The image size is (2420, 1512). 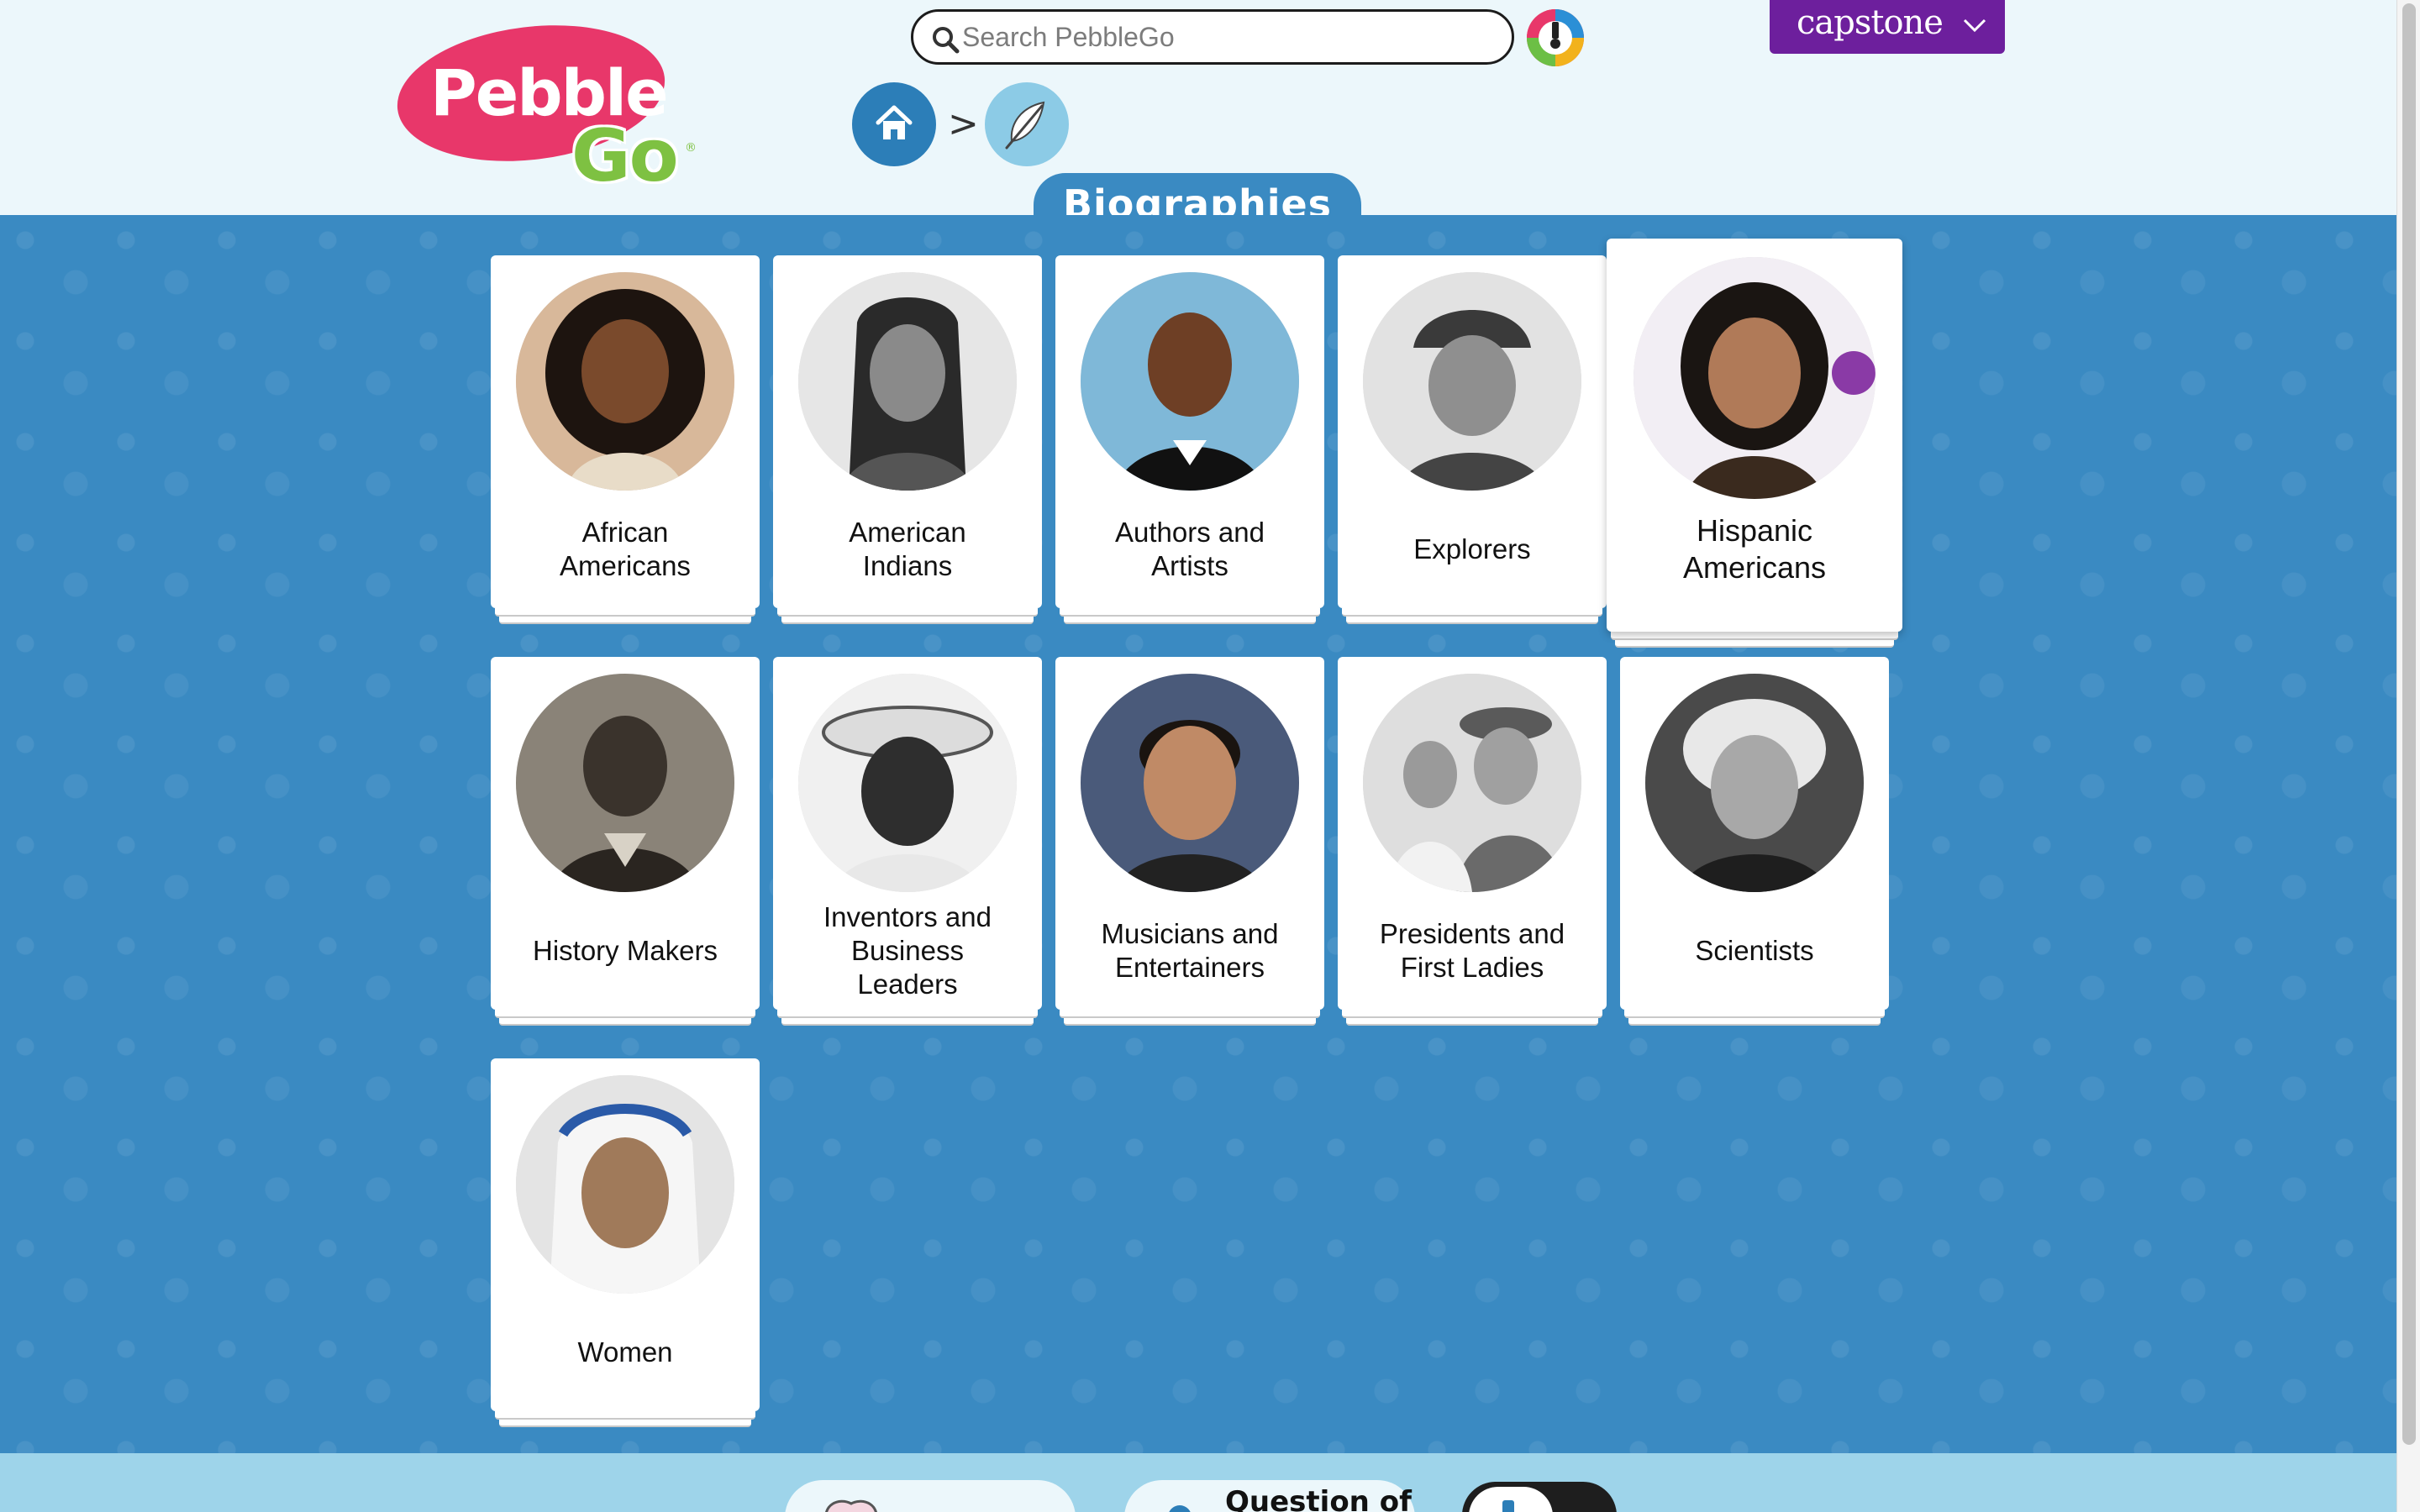 I want to click on category-card-explorers: Explorers, so click(x=1472, y=452).